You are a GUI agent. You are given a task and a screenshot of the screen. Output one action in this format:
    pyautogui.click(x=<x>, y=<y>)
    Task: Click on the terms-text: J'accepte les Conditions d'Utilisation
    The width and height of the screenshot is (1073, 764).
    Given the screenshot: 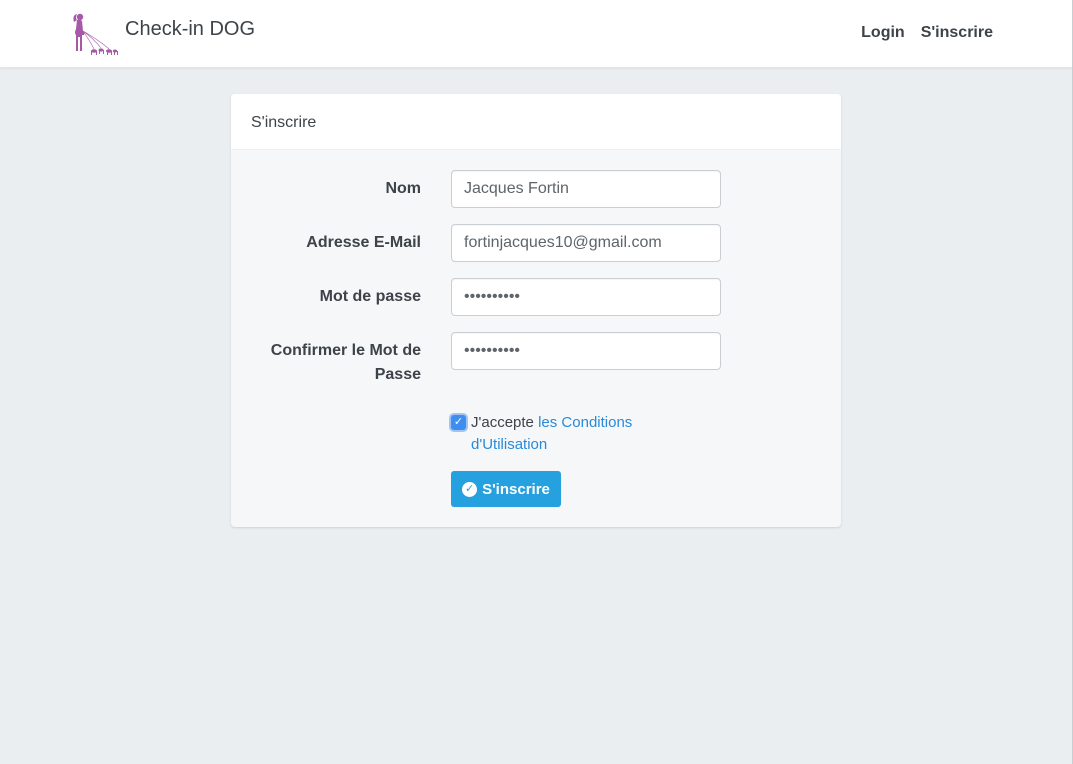 What is the action you would take?
    pyautogui.click(x=581, y=434)
    